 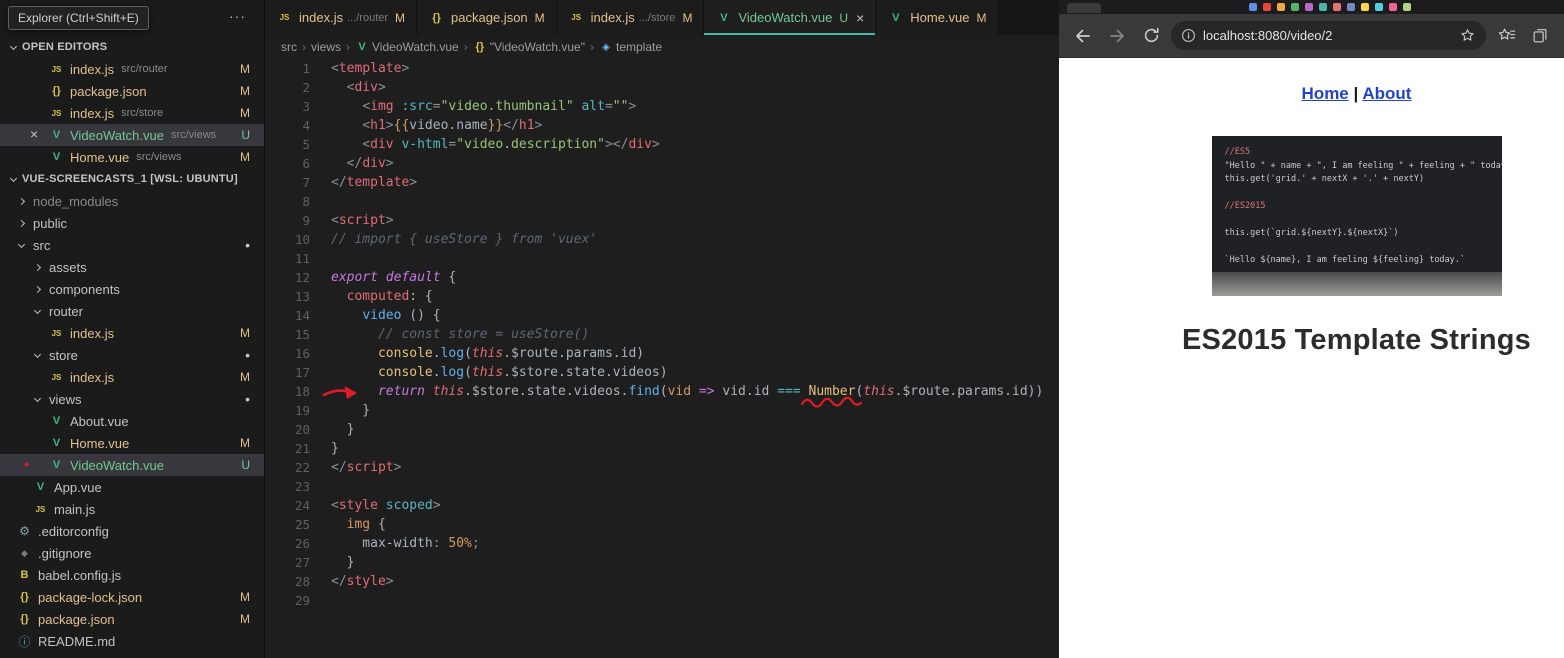 What do you see at coordinates (662, 144) in the screenshot?
I see `code-line: 5 <div v-html="video.description"></div>` at bounding box center [662, 144].